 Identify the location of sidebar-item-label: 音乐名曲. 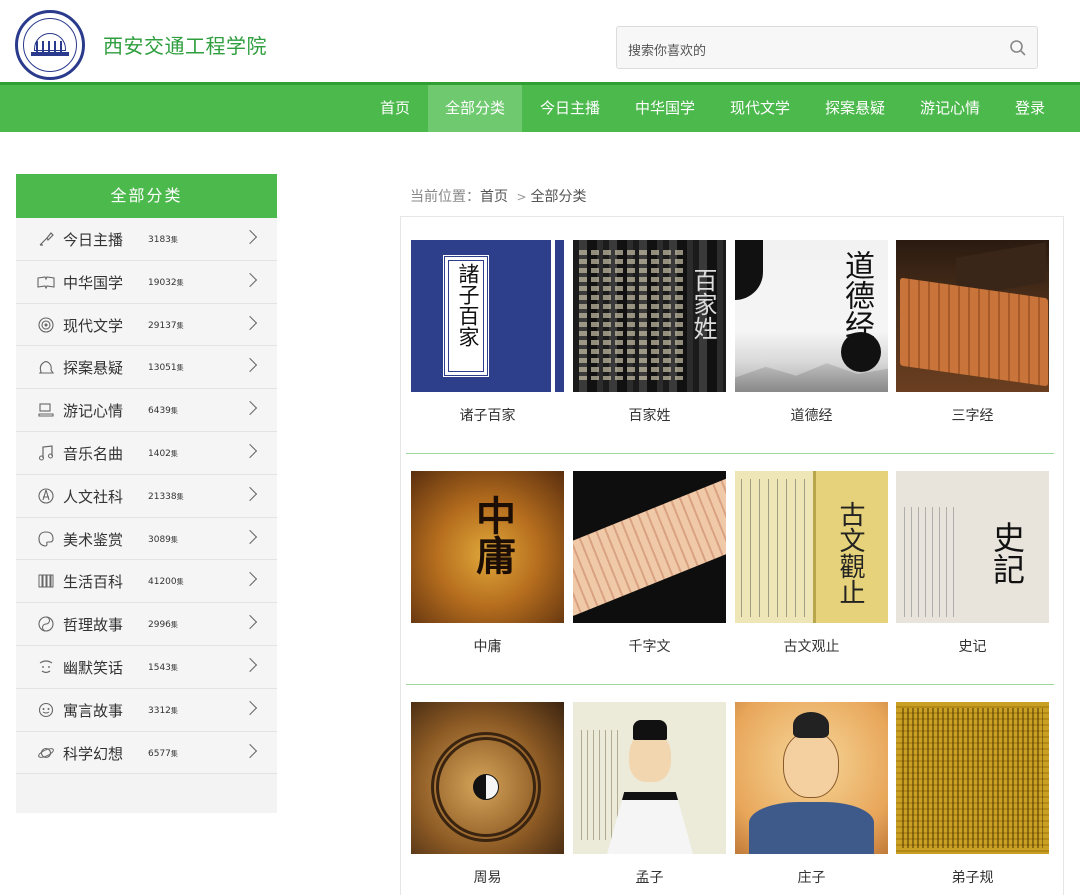
(93, 453).